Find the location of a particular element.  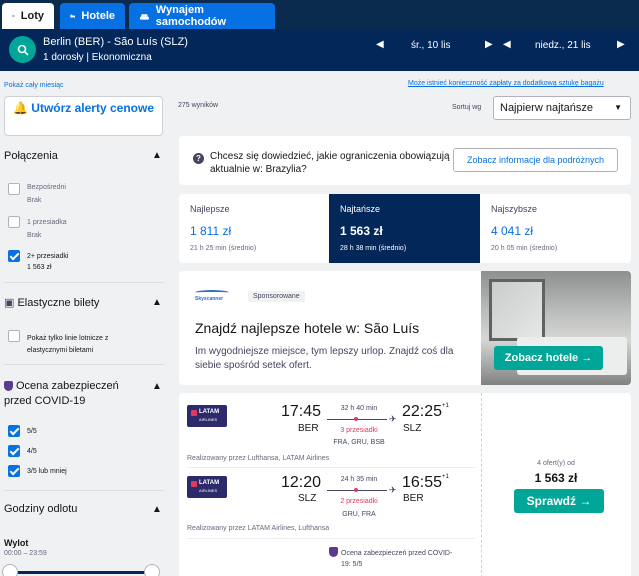

leg1-departure-code: BER is located at coordinates (308, 428).